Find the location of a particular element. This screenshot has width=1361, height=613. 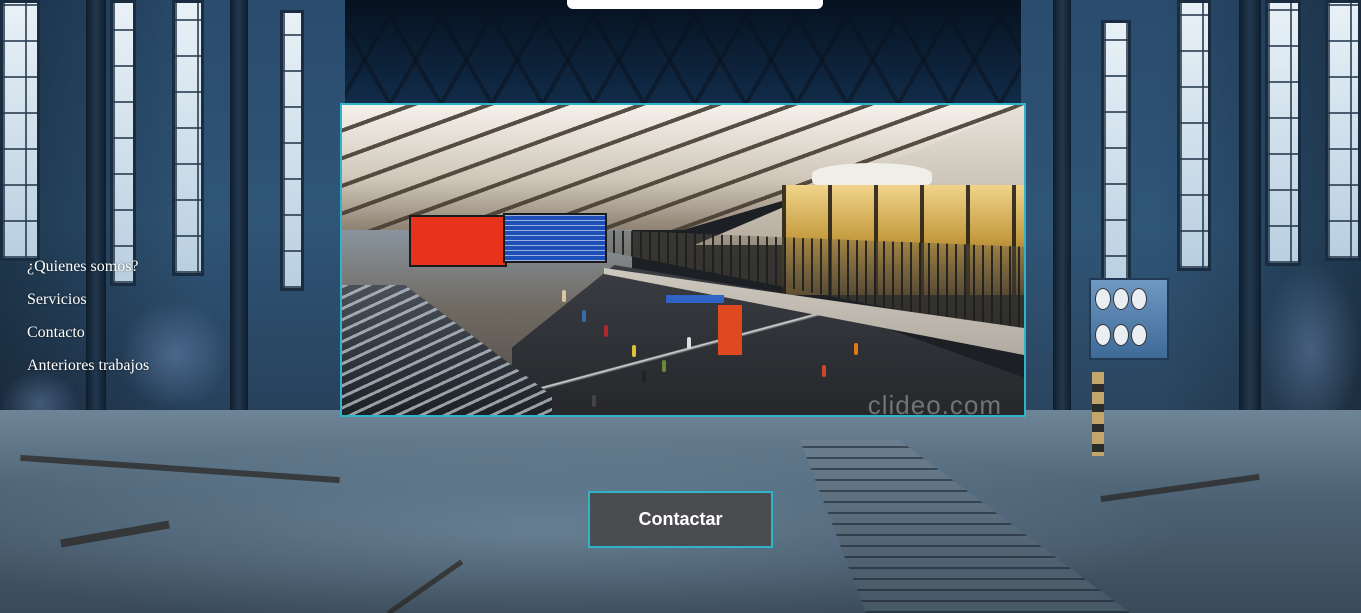

nav-item-anteriores-trabajos: Anteriores trabajos is located at coordinates (88, 372).